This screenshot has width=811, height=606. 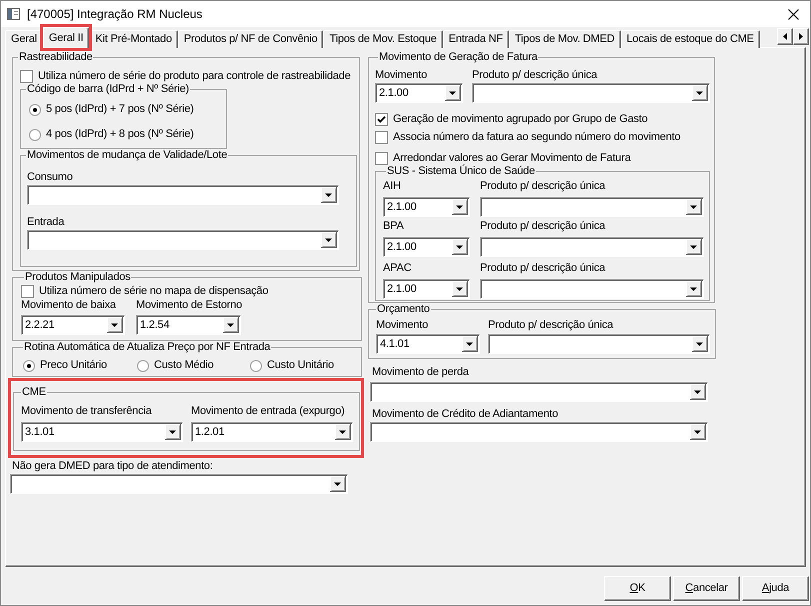 I want to click on group-title: Rotina Automática de Atualiza Preço por NF Entrada, so click(x=147, y=347).